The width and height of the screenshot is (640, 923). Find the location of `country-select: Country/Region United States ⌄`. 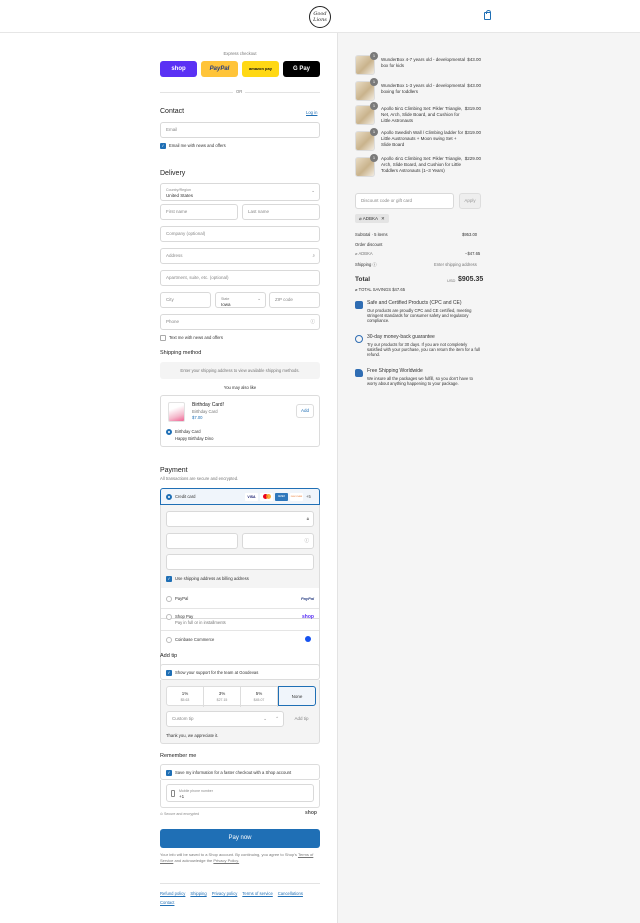

country-select: Country/Region United States ⌄ is located at coordinates (240, 192).